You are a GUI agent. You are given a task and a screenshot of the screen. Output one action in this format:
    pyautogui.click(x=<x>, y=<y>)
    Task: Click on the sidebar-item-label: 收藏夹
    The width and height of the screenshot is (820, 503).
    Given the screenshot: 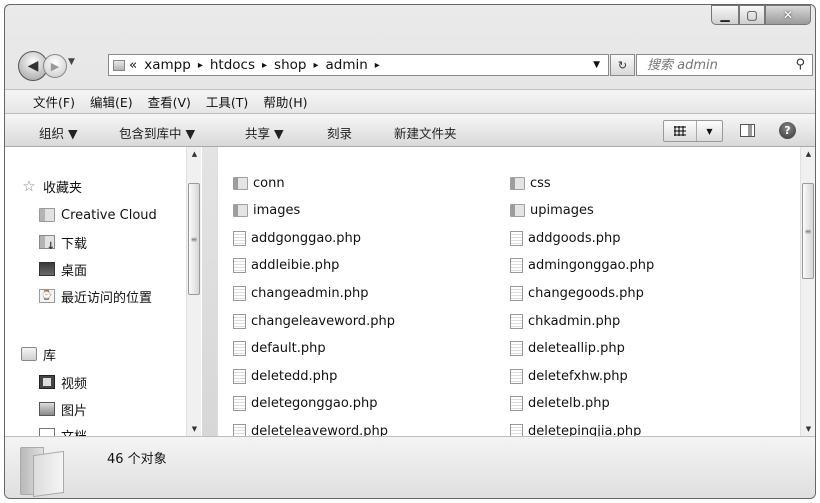 What is the action you would take?
    pyautogui.click(x=63, y=188)
    